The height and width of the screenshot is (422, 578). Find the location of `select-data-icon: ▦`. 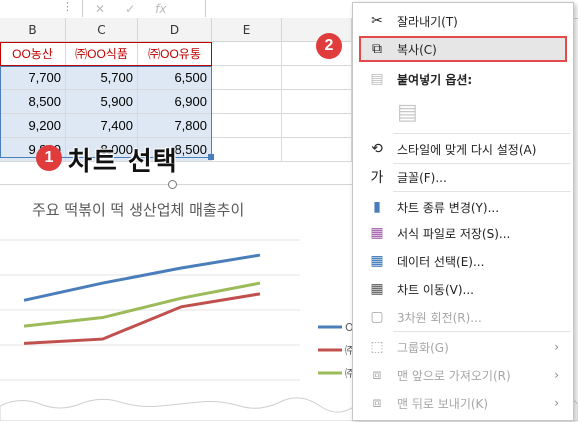

select-data-icon: ▦ is located at coordinates (377, 261).